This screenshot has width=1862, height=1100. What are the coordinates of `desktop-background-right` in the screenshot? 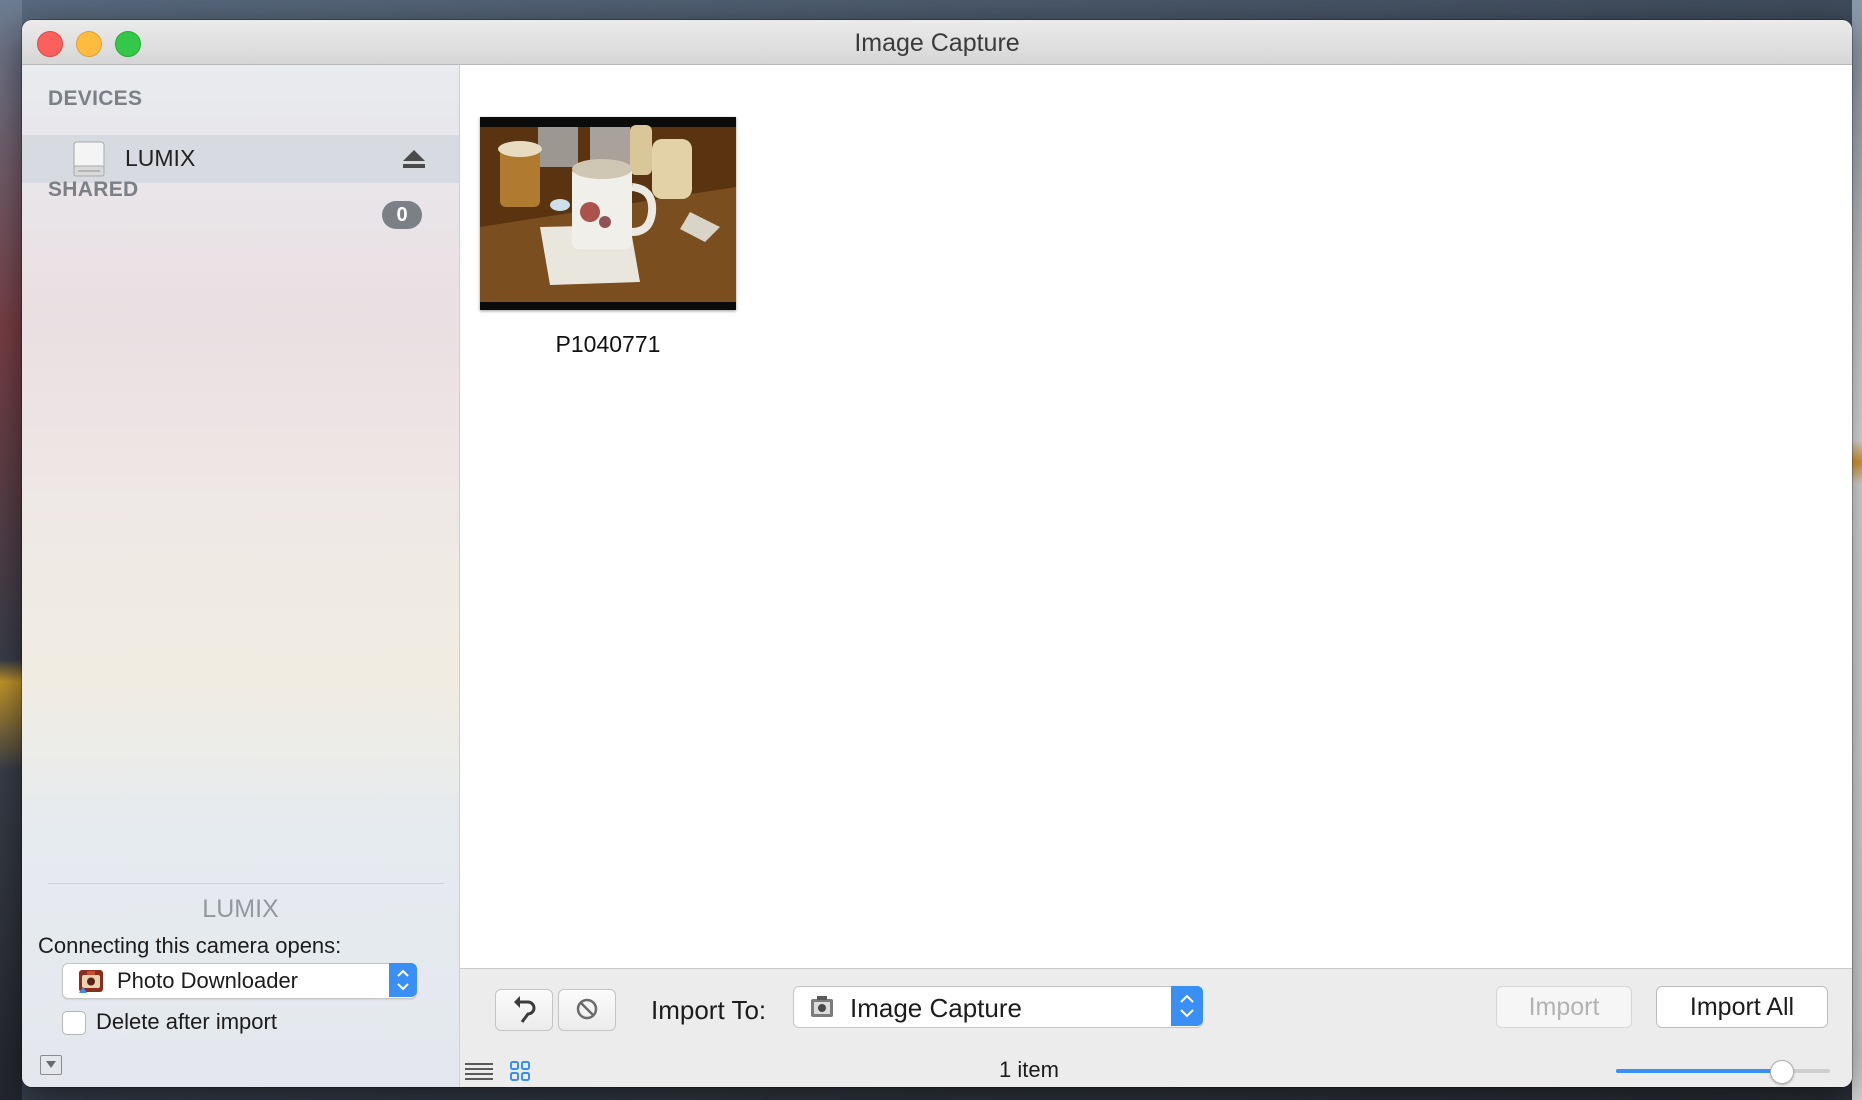 It's located at (1857, 550).